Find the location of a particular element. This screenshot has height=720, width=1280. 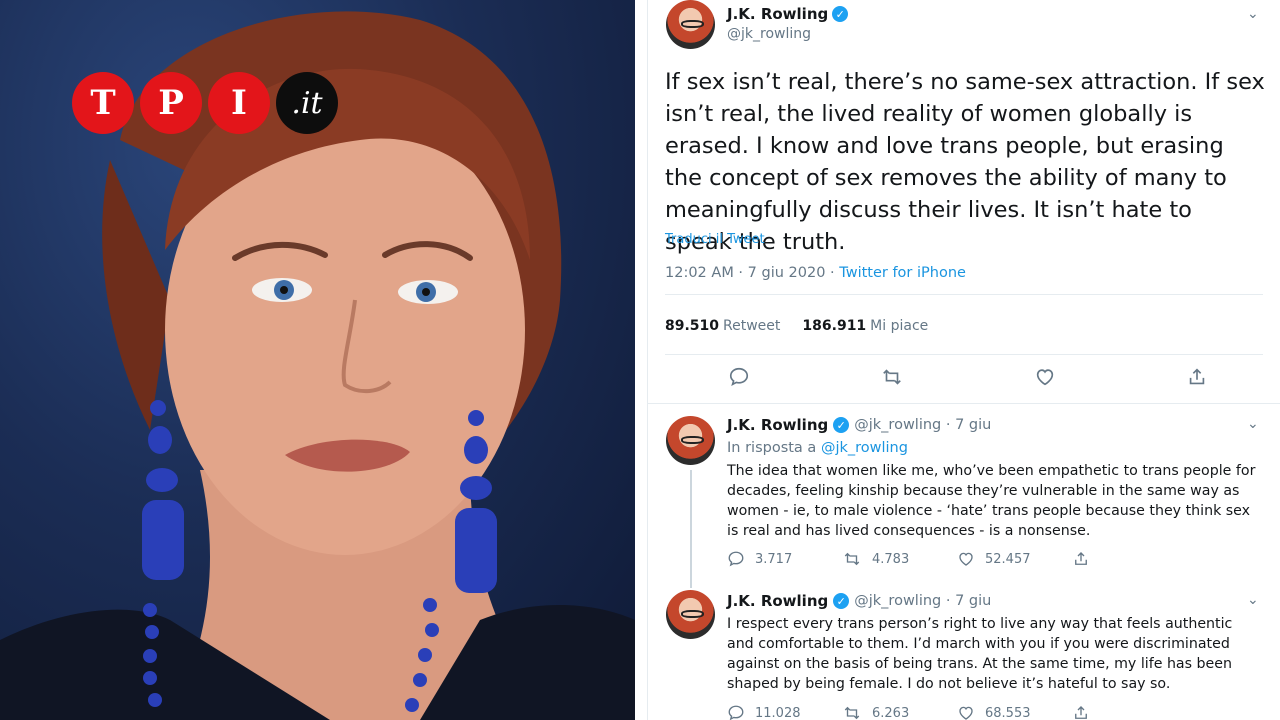

like-action: 68.553 is located at coordinates (1014, 712).